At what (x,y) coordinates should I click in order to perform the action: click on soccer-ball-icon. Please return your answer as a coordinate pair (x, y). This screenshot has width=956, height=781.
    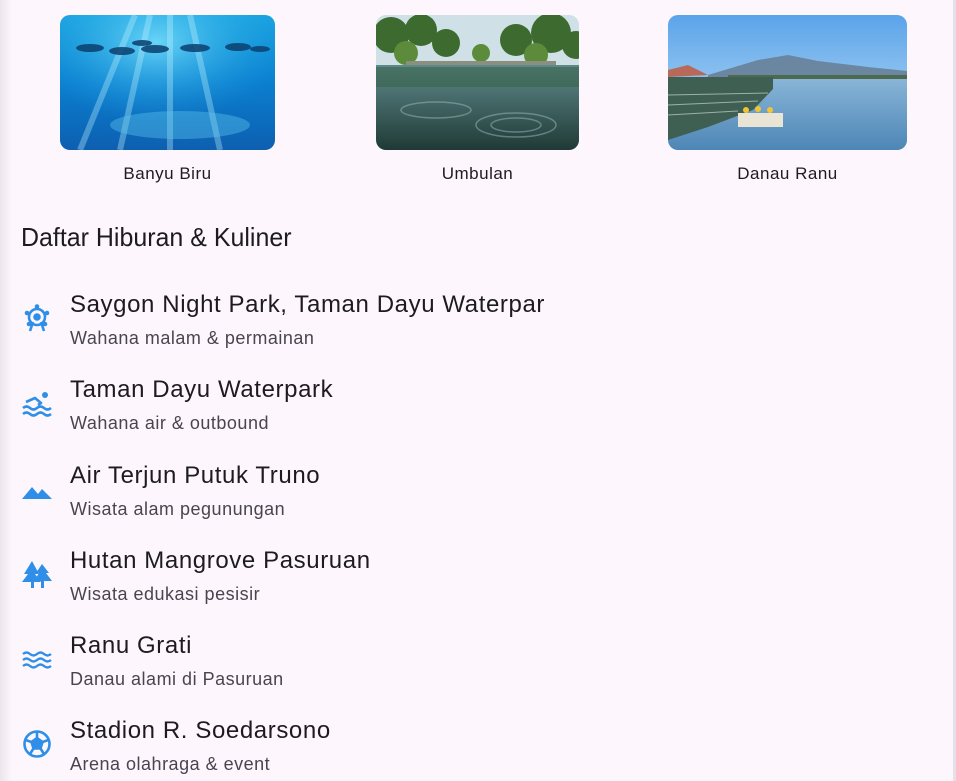
    Looking at the image, I should click on (37, 744).